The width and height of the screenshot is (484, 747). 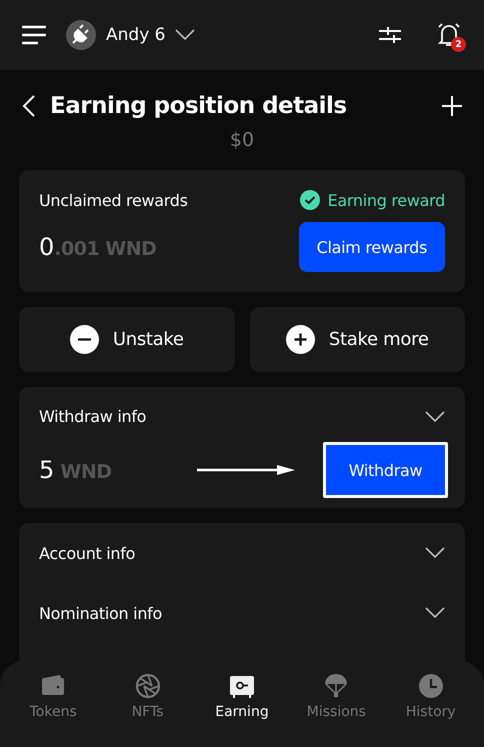 What do you see at coordinates (81, 35) in the screenshot?
I see `plug-avatar-icon` at bounding box center [81, 35].